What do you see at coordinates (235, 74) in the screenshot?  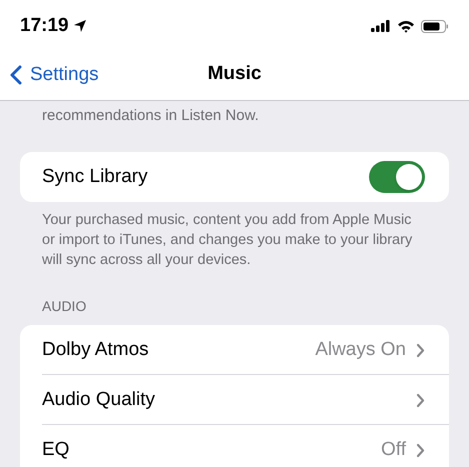 I see `screen-title: Music` at bounding box center [235, 74].